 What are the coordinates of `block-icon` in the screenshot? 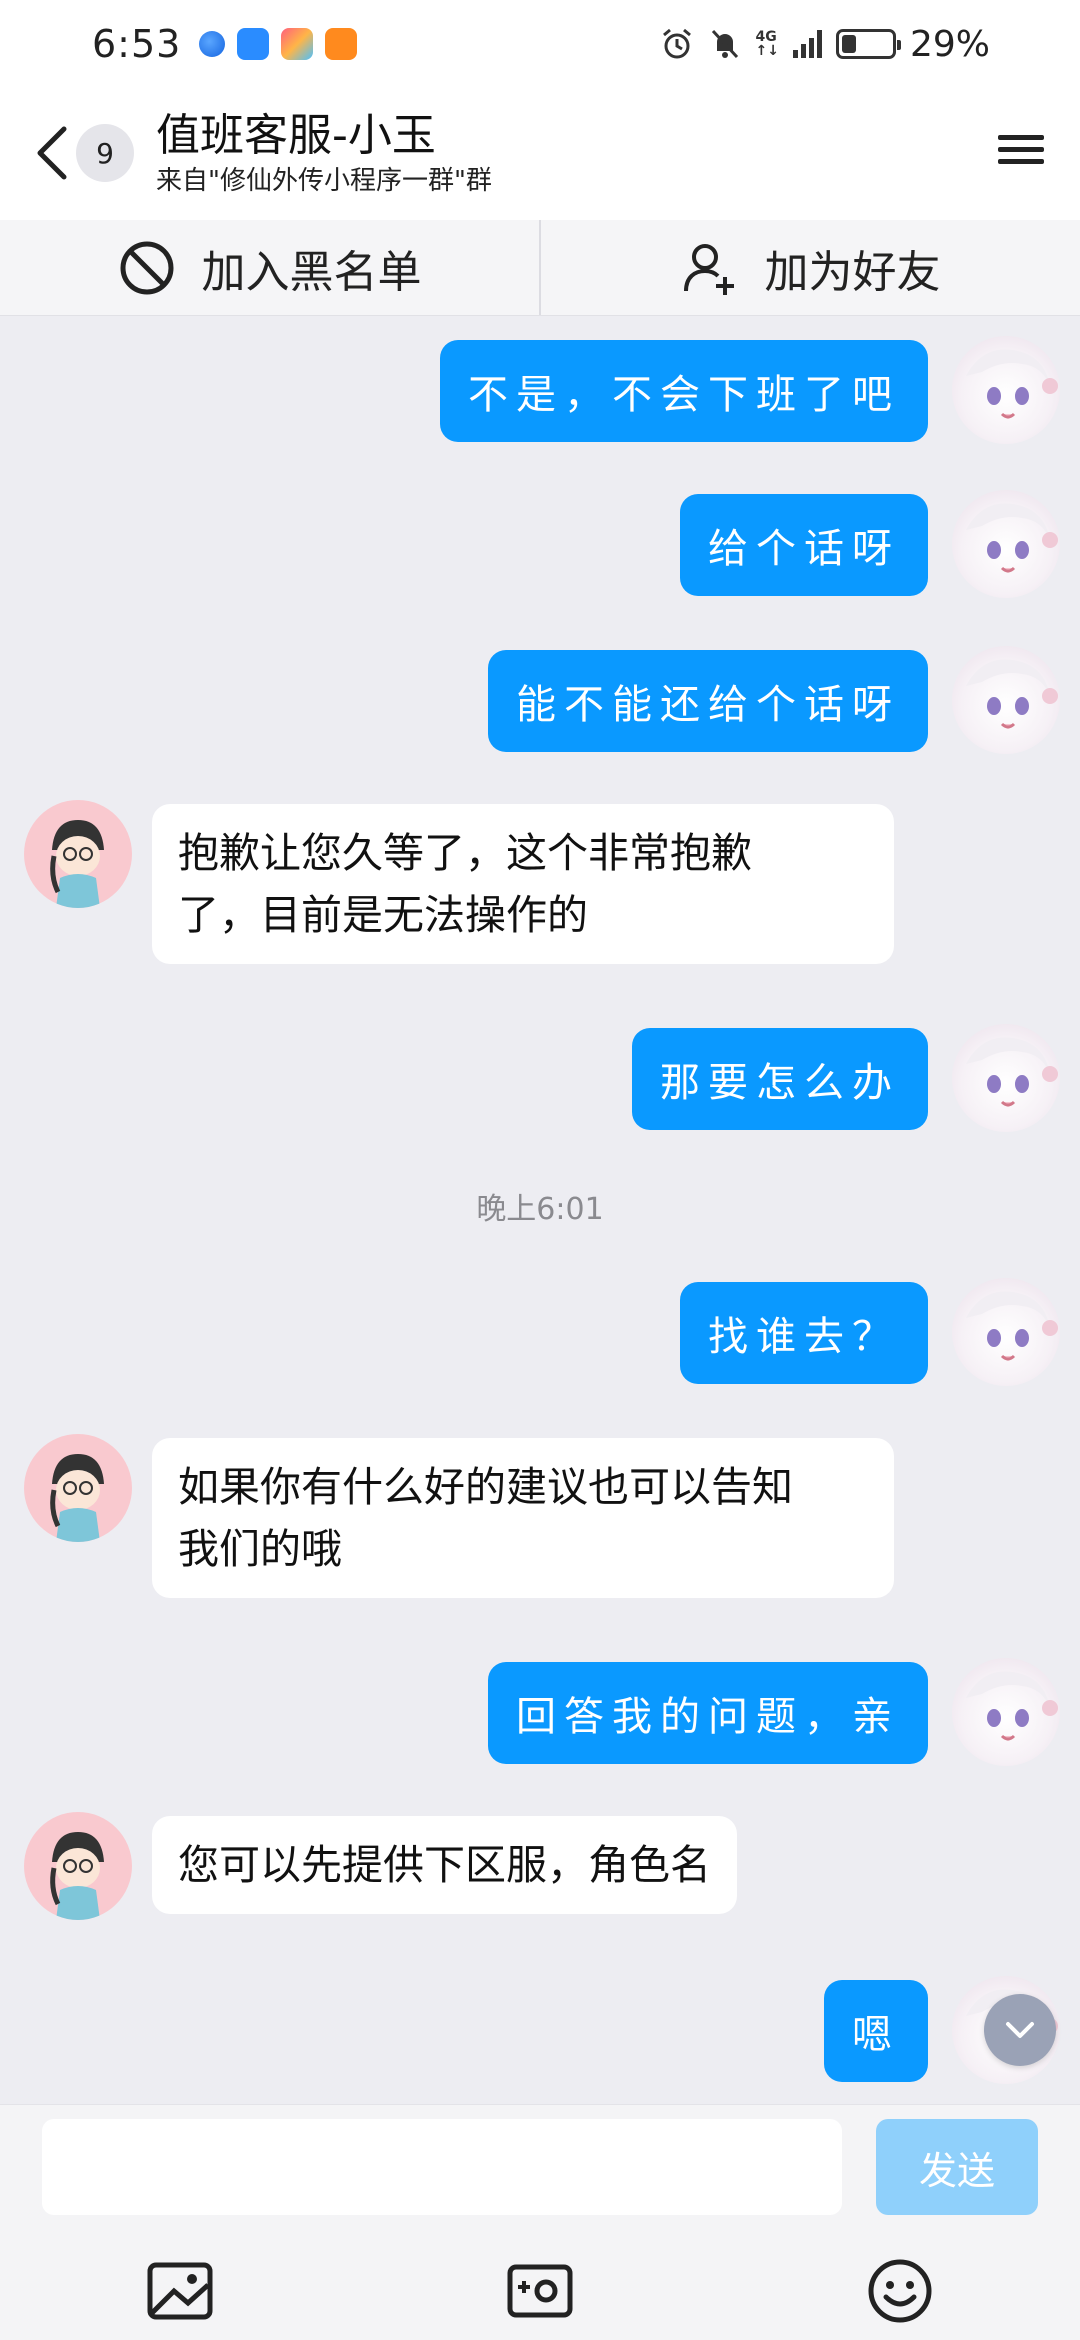 It's located at (146, 267).